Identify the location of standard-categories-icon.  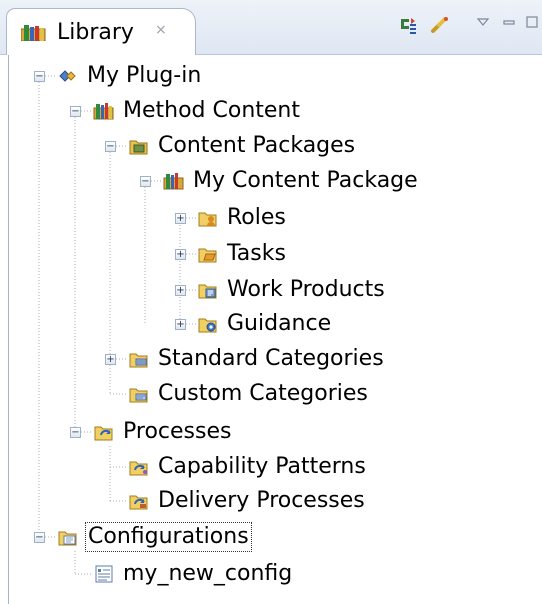
(139, 359).